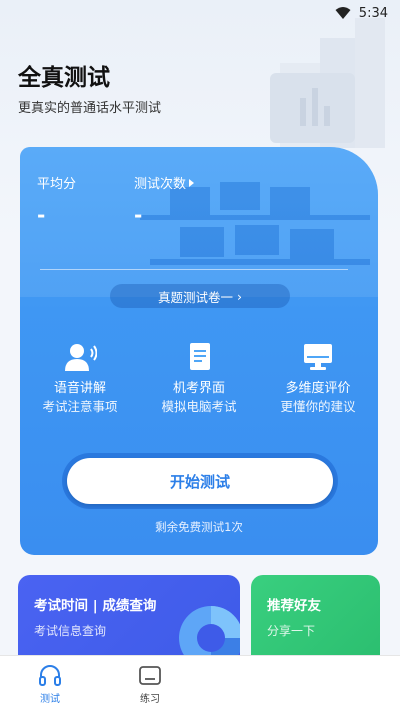 This screenshot has height=710, width=400. I want to click on test-count-label: 测试次数, so click(160, 184).